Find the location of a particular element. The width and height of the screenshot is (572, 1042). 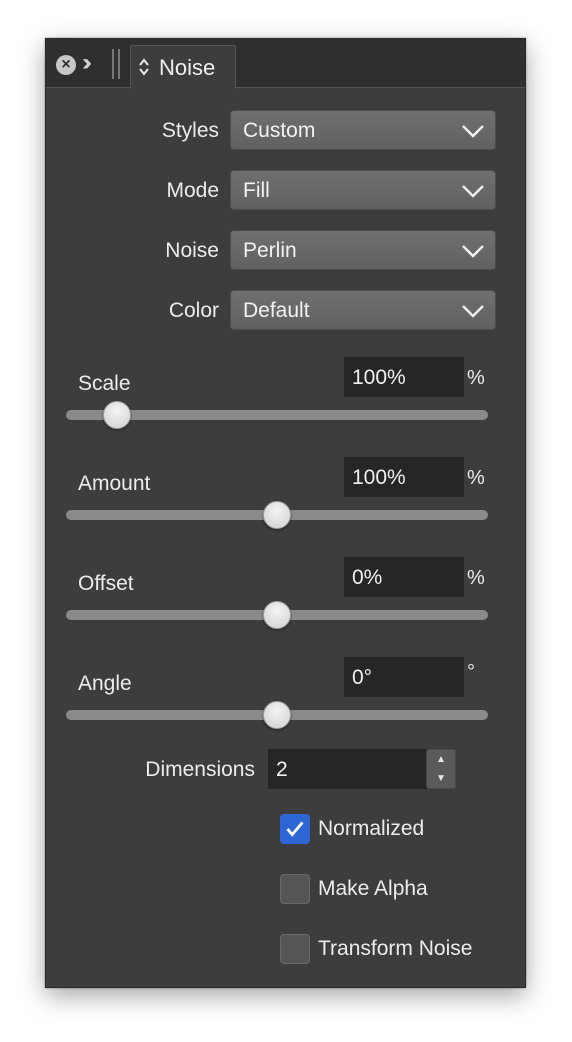

offset-unit: % is located at coordinates (476, 578).